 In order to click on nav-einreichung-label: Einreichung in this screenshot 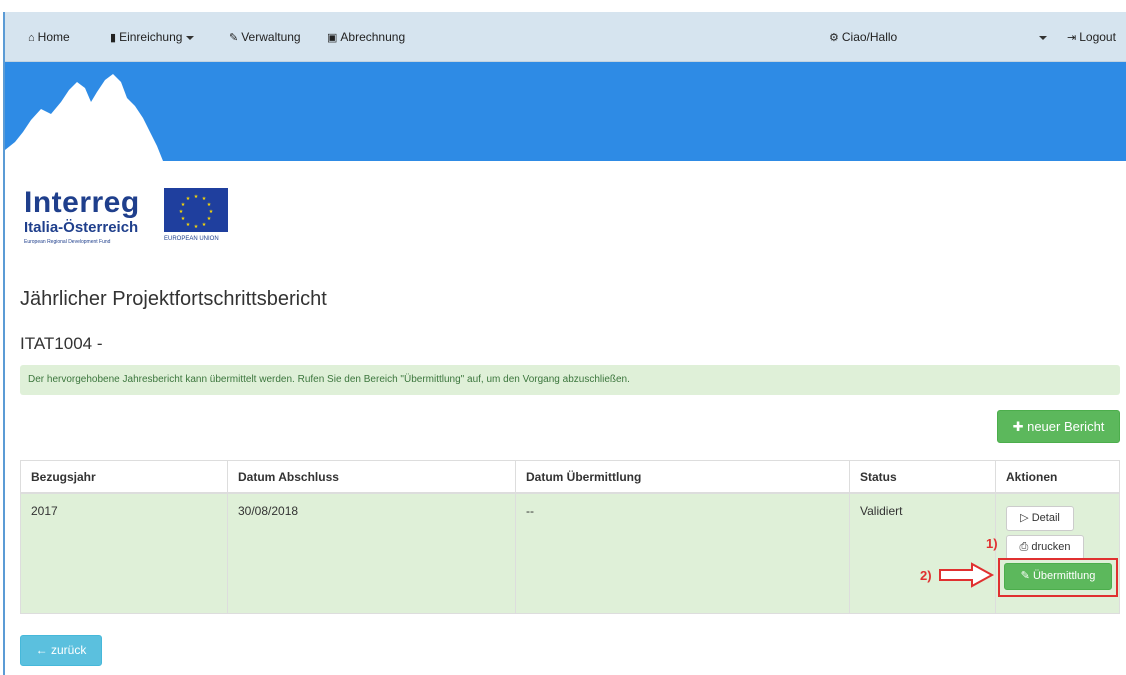, I will do `click(151, 37)`.